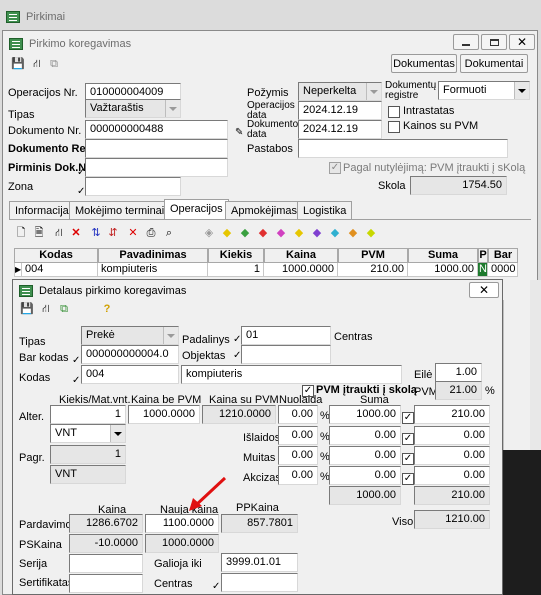 This screenshot has width=541, height=595. What do you see at coordinates (452, 435) in the screenshot?
I see `expenses-vat-field: 0.00` at bounding box center [452, 435].